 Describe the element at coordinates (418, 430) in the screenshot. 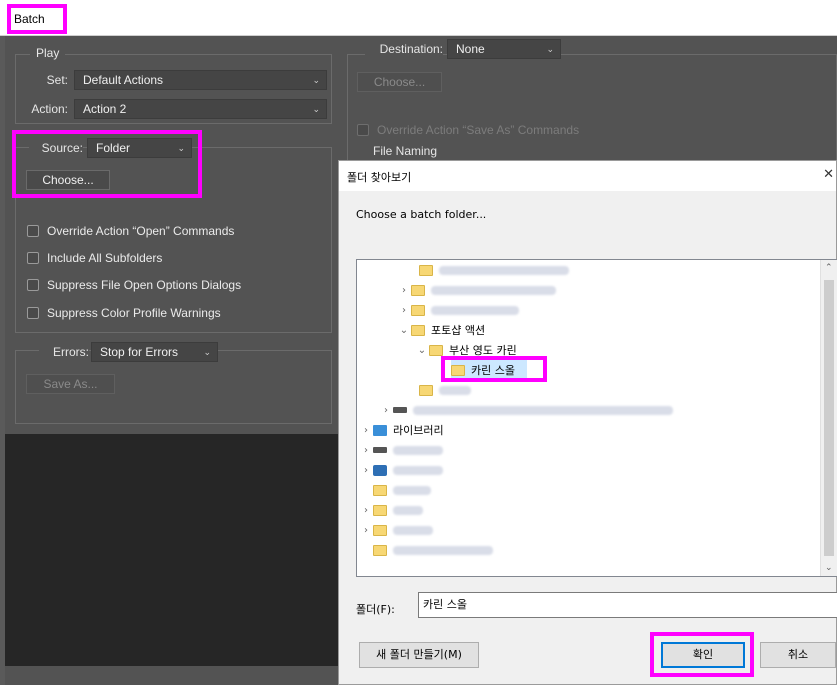

I see `tree-label: 라이브러리` at that location.